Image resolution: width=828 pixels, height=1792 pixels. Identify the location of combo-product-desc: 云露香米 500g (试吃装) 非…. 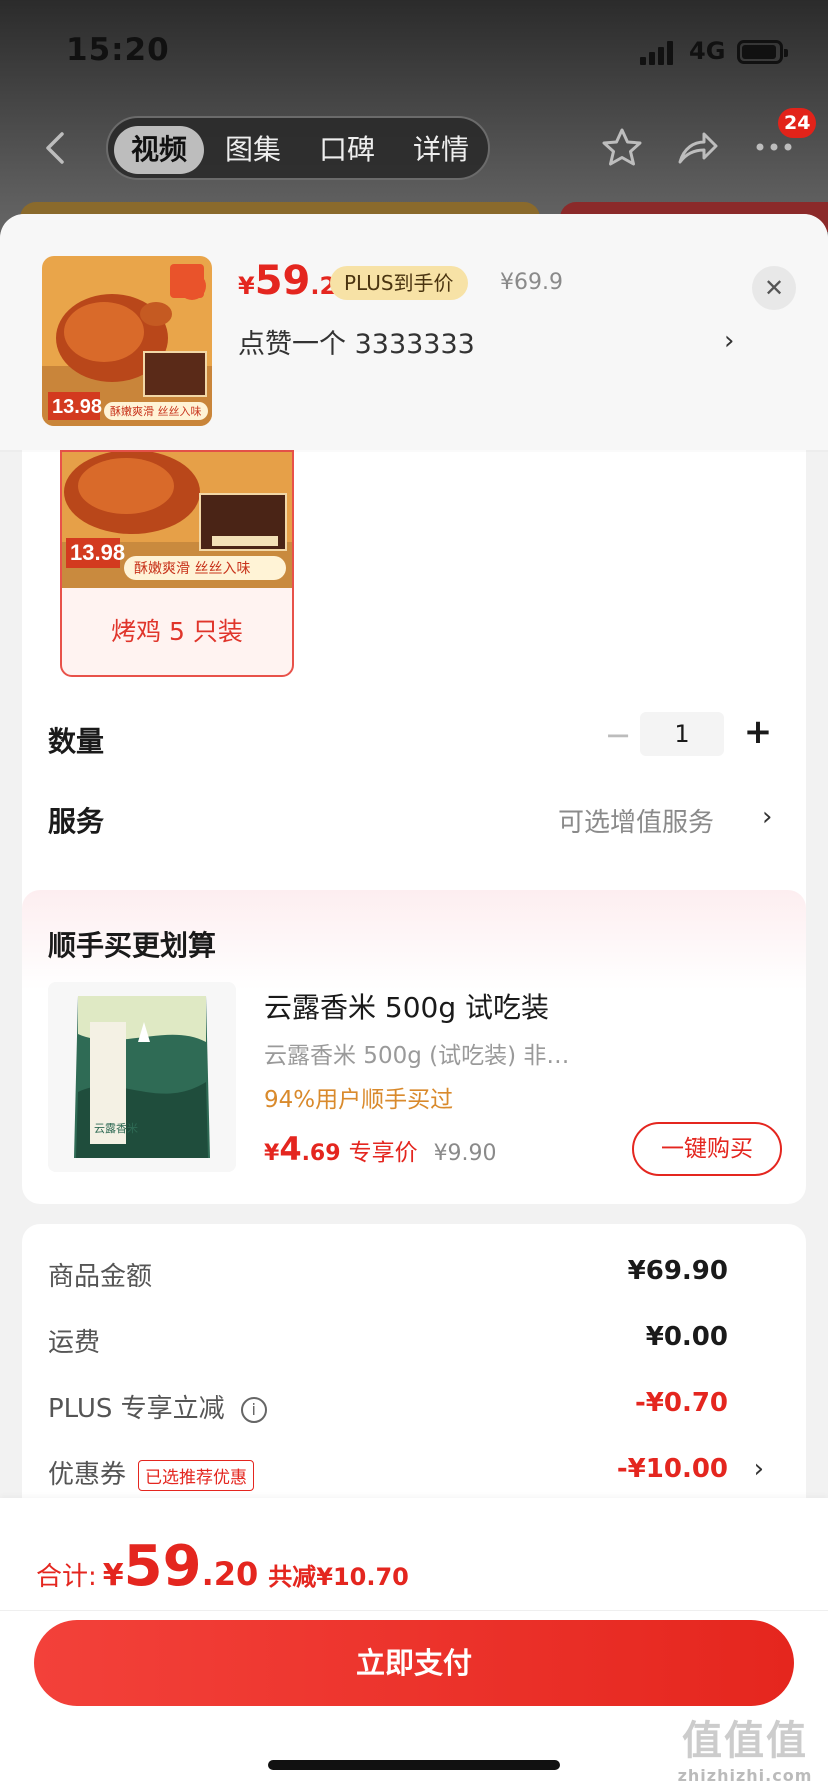
(417, 1056).